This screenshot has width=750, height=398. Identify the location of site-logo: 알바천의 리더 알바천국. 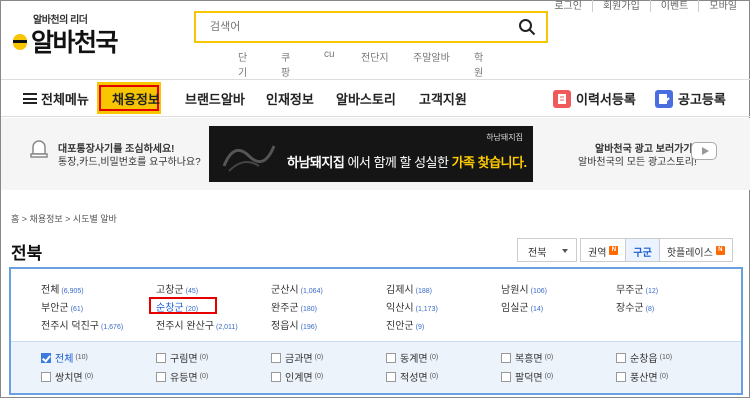
(86, 34).